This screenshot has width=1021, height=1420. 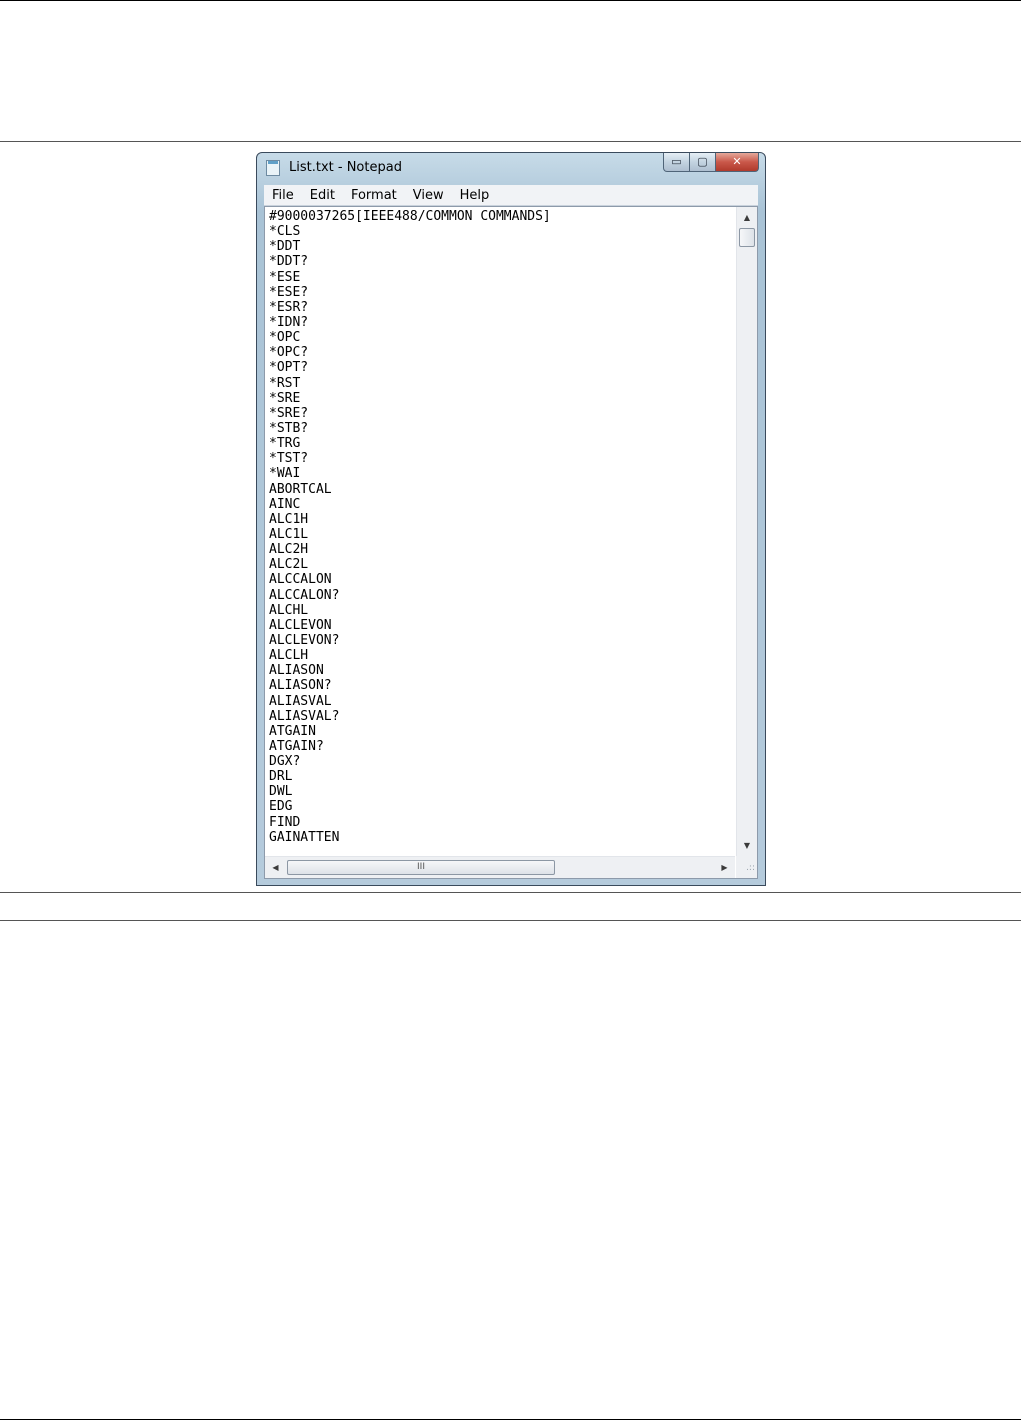 I want to click on text-line: ALCLEVON?, so click(x=304, y=640).